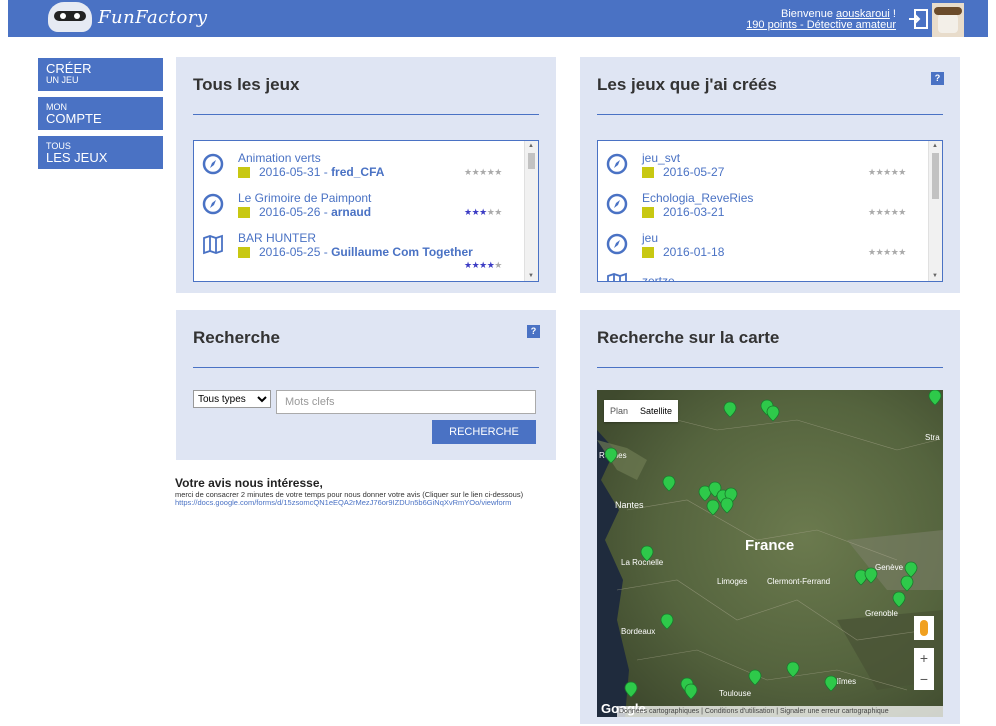 The image size is (996, 726). I want to click on game-title: Echologia_ReveRies, so click(697, 198).